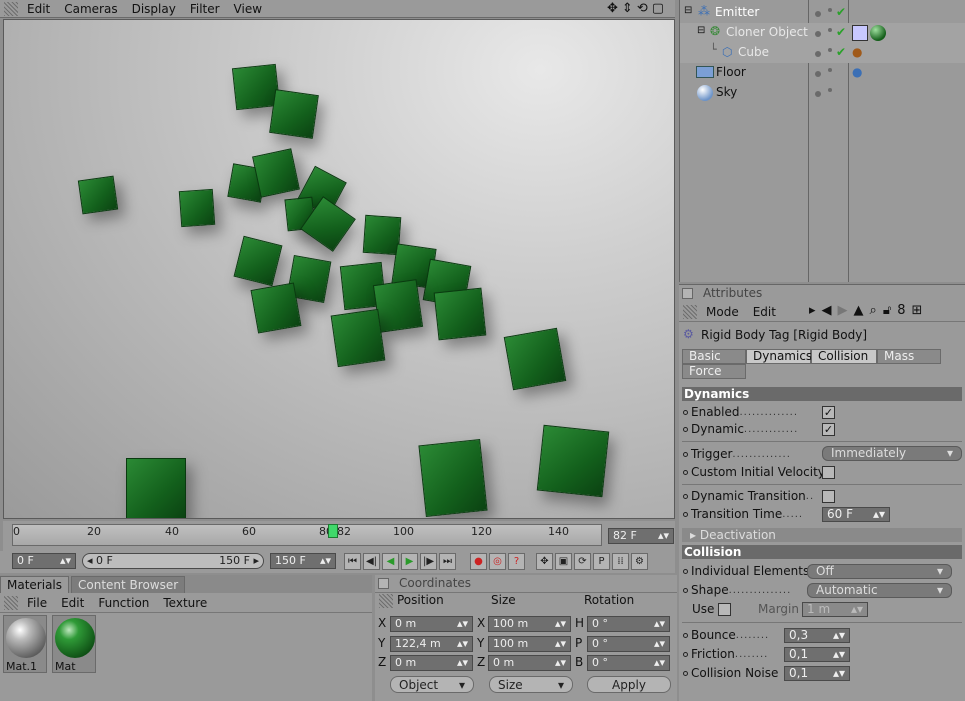  I want to click on arrow-right-icon: ▸, so click(812, 310).